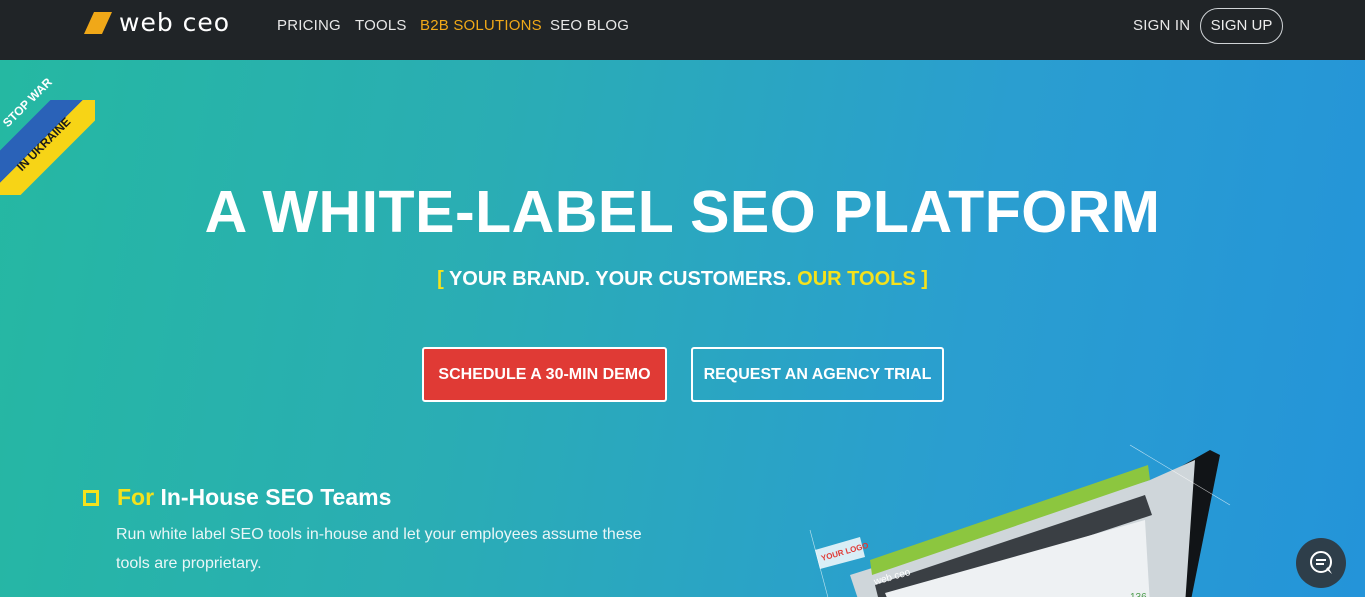 The width and height of the screenshot is (1365, 597). I want to click on nav-tools: TOOLS, so click(381, 25).